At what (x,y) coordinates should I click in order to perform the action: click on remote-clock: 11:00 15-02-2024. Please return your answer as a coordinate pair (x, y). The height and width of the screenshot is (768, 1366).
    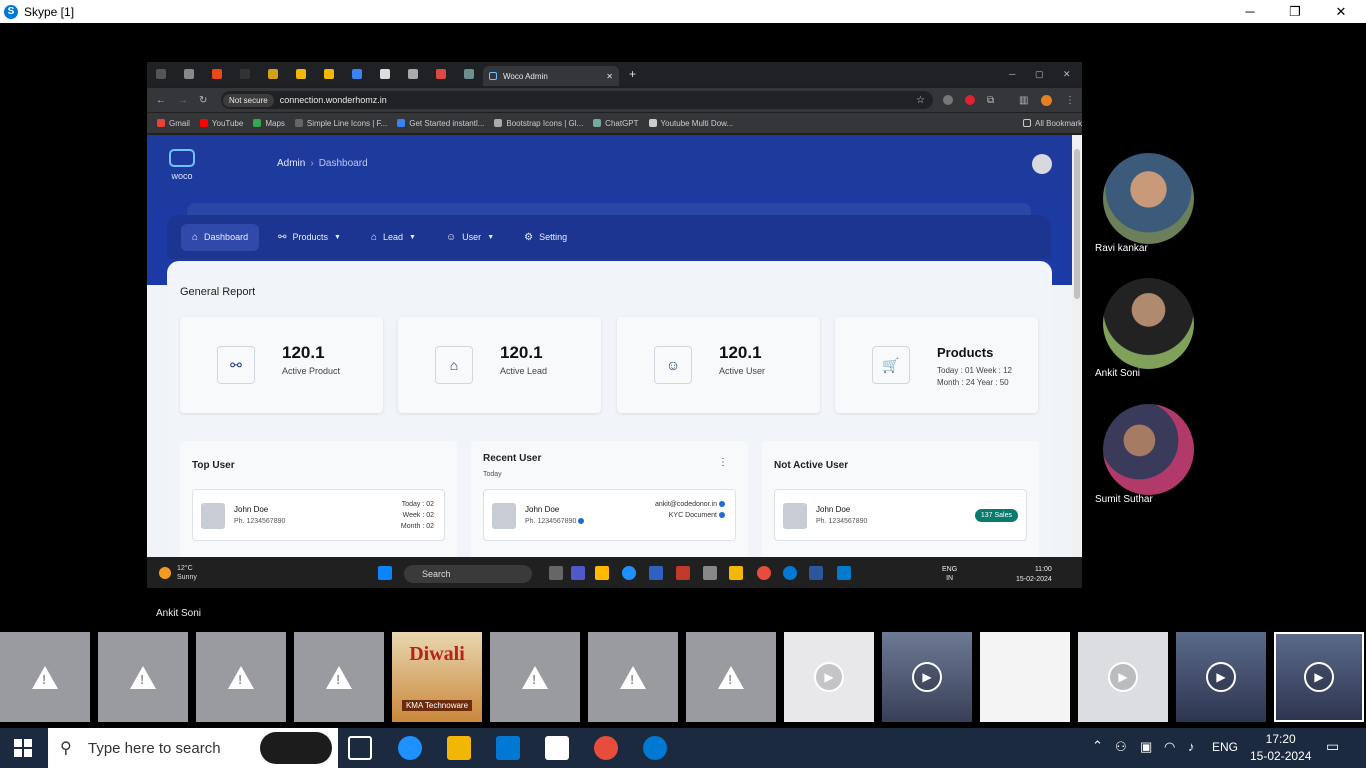
    Looking at the image, I should click on (1034, 575).